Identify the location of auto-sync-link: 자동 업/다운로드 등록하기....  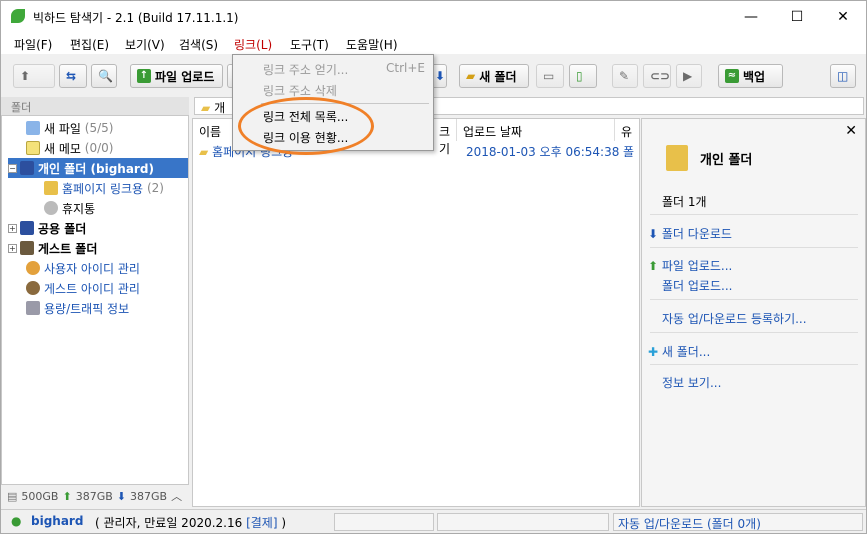
(734, 318).